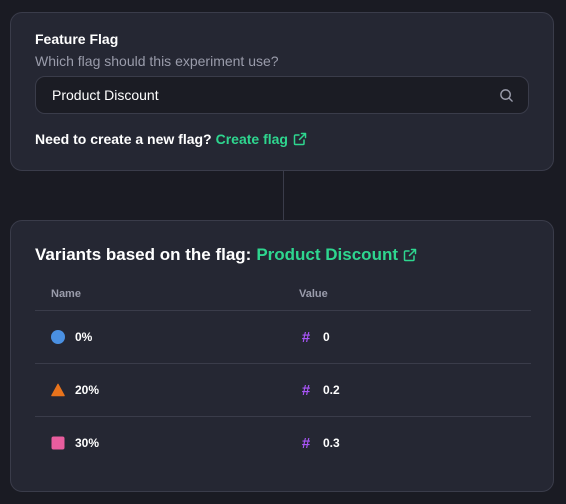 Image resolution: width=566 pixels, height=504 pixels. Describe the element at coordinates (283, 294) in the screenshot. I see `table-header: Name Value` at that location.